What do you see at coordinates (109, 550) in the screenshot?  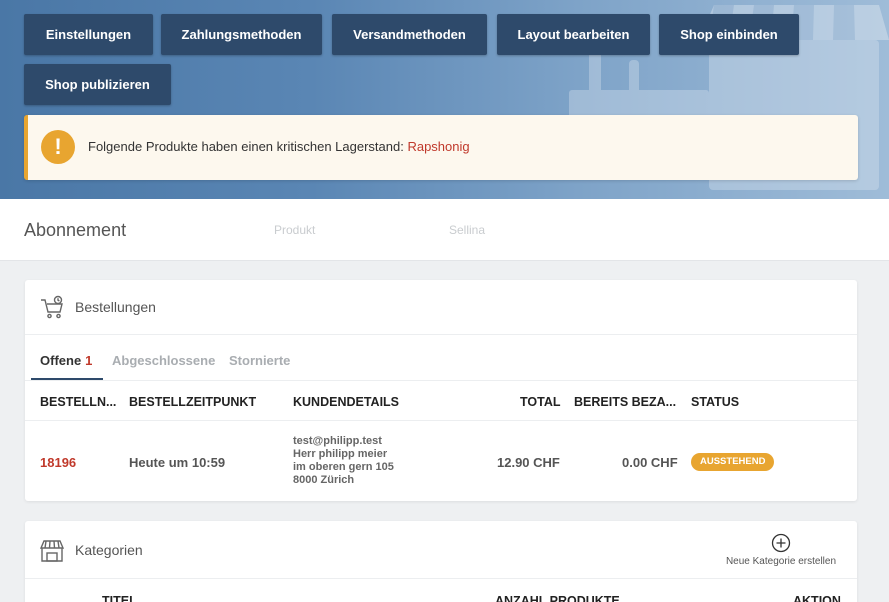 I see `categories-title: Kategorien` at bounding box center [109, 550].